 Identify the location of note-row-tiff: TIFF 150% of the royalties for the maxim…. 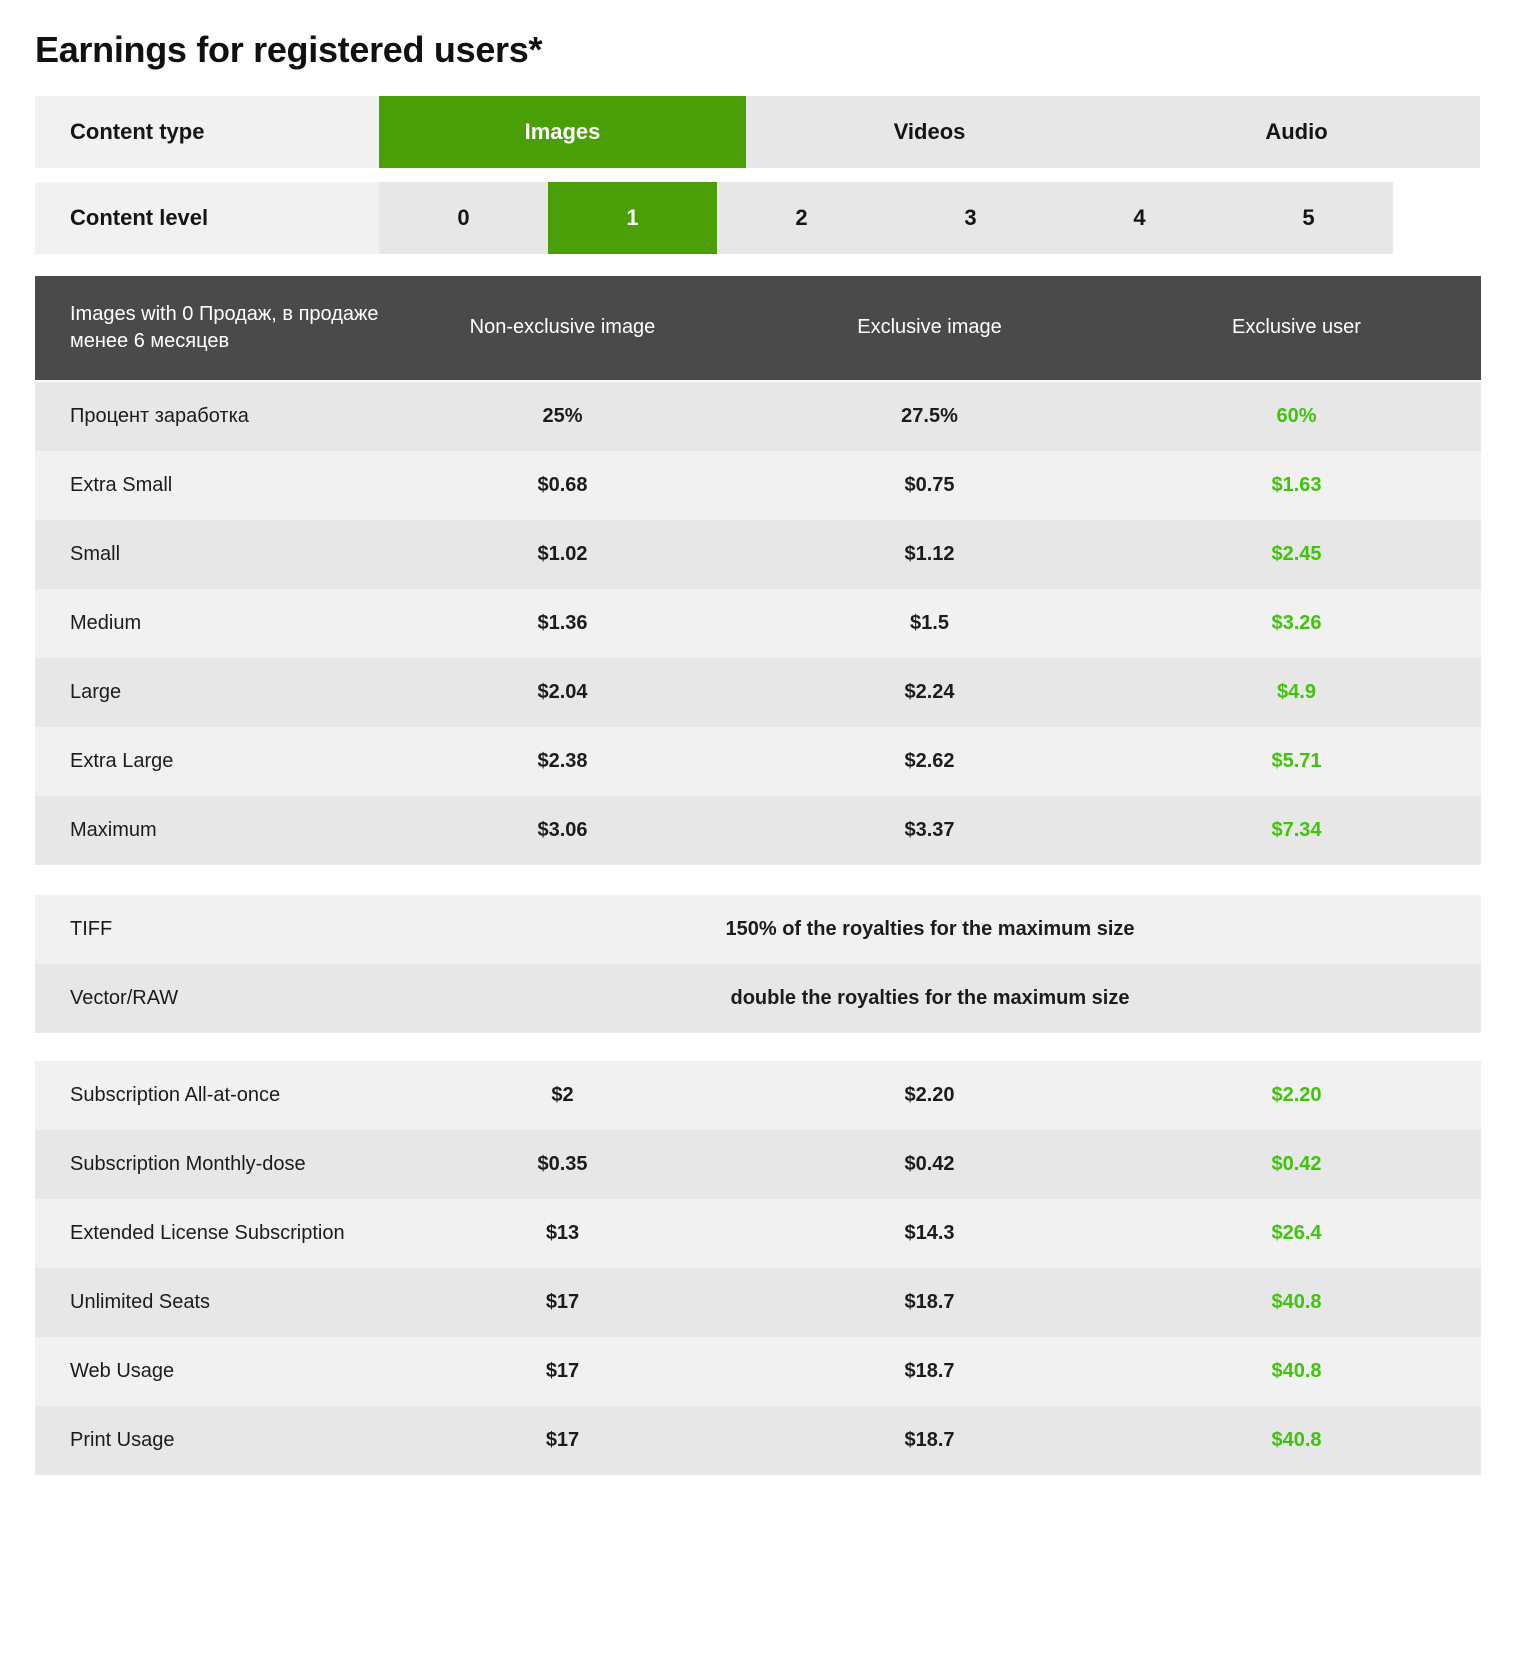
(758, 929).